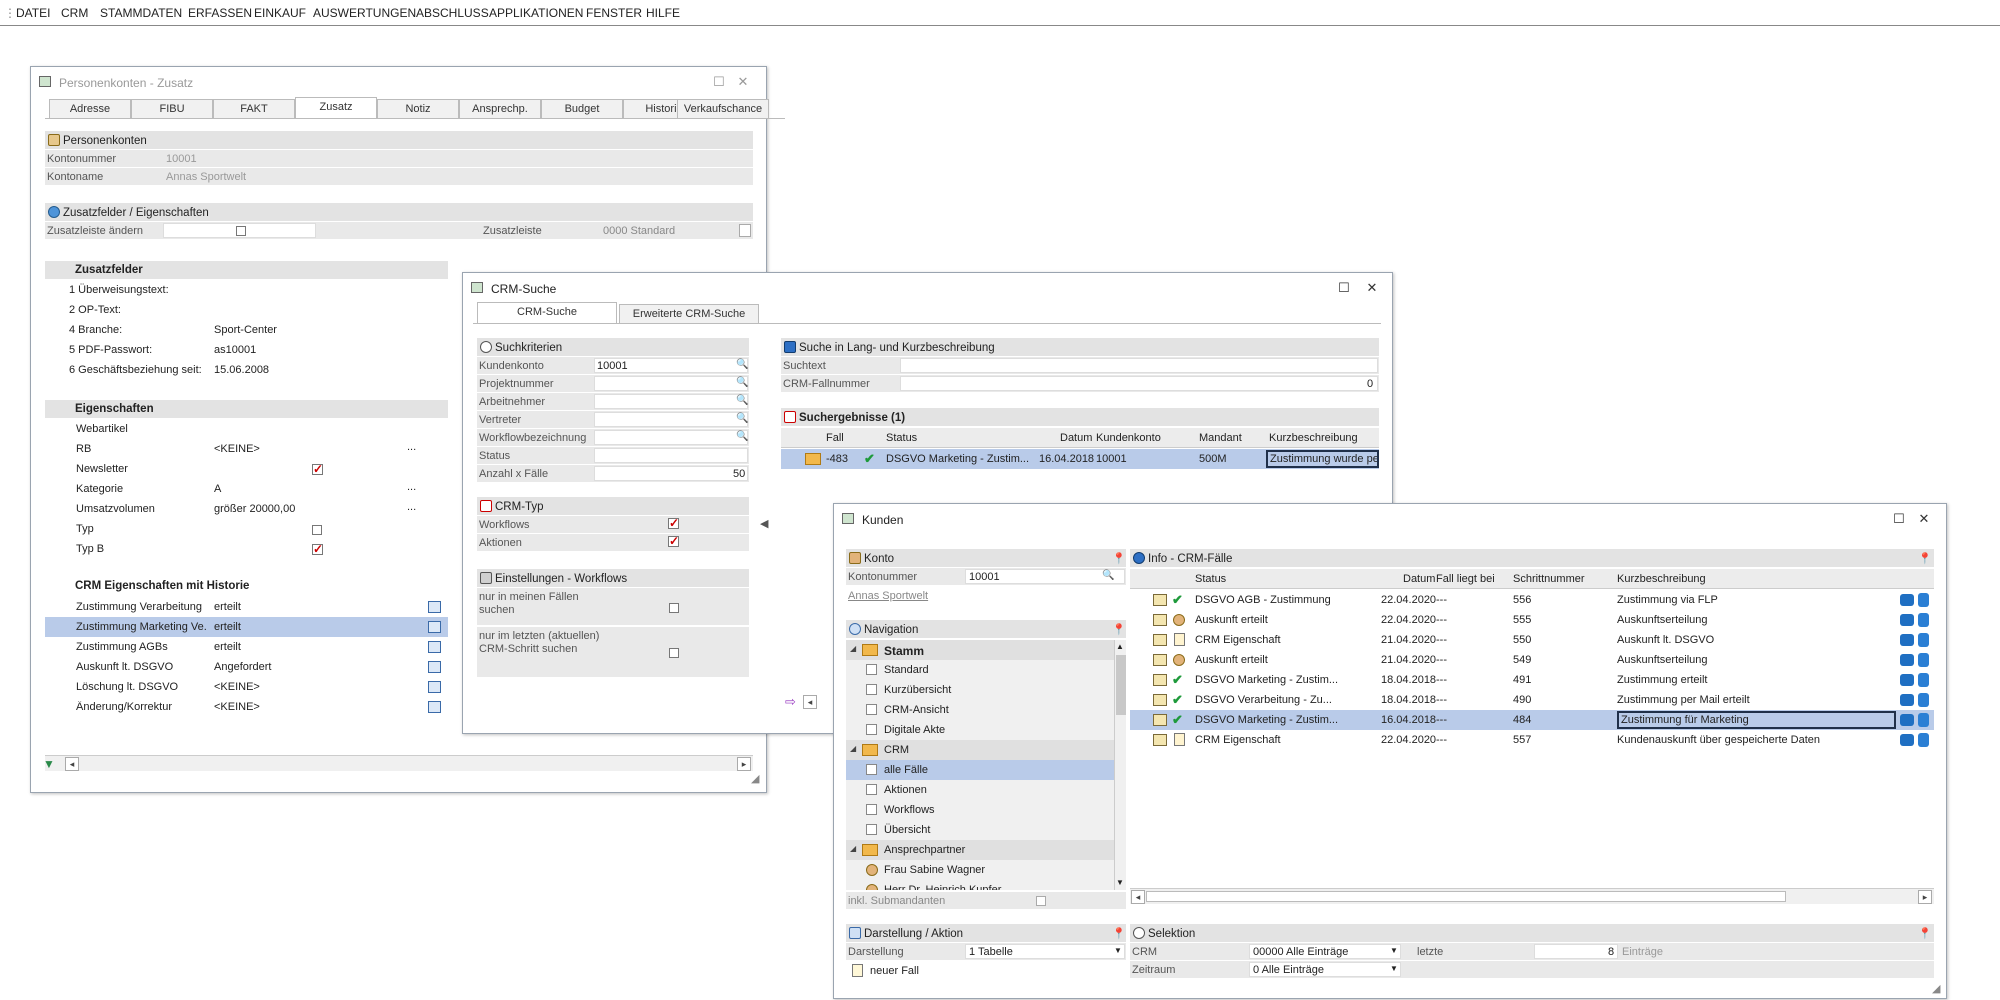 This screenshot has width=2000, height=1000. What do you see at coordinates (674, 608) in the screenshot?
I see `einst-meine-checkbox` at bounding box center [674, 608].